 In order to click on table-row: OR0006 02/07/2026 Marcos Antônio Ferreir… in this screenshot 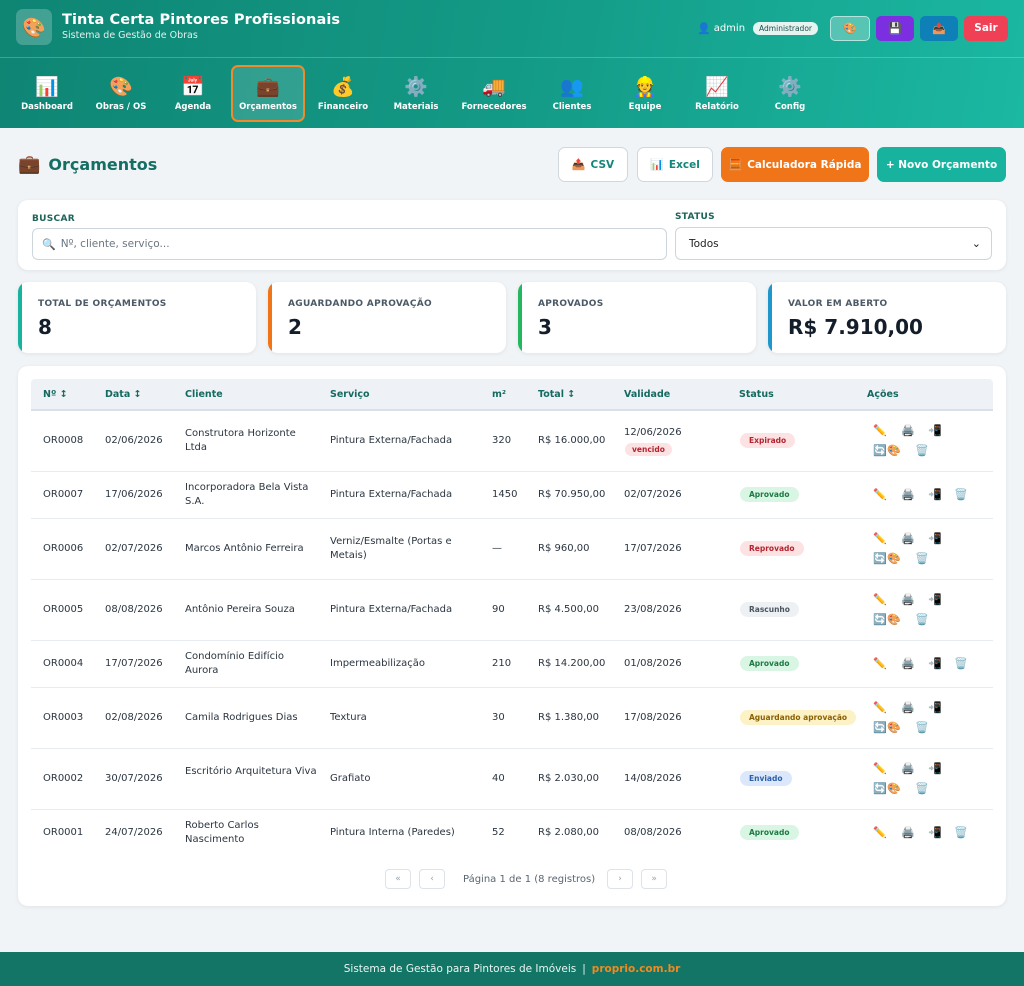, I will do `click(512, 549)`.